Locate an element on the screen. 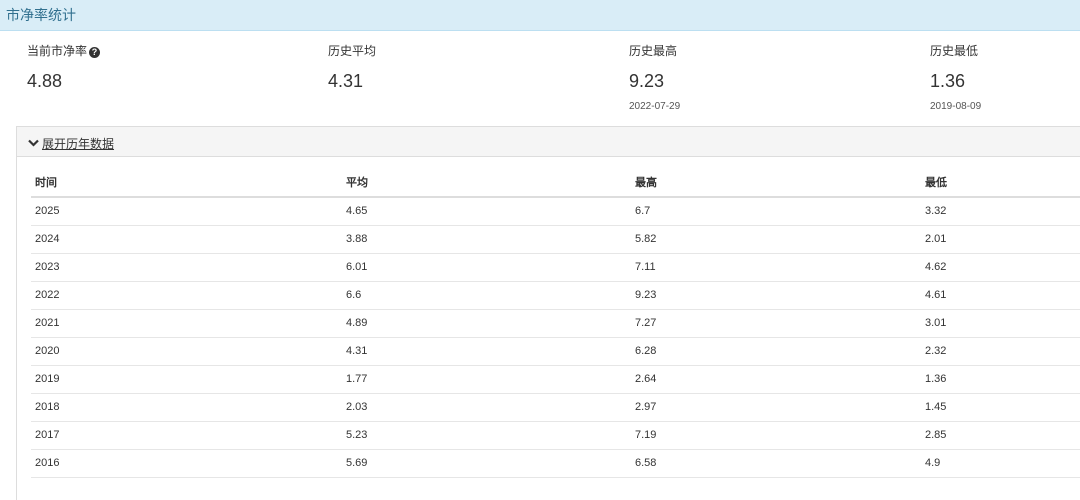 The height and width of the screenshot is (500, 1080). table-row: 2017 5.23 7.19 2.85 is located at coordinates (555, 435).